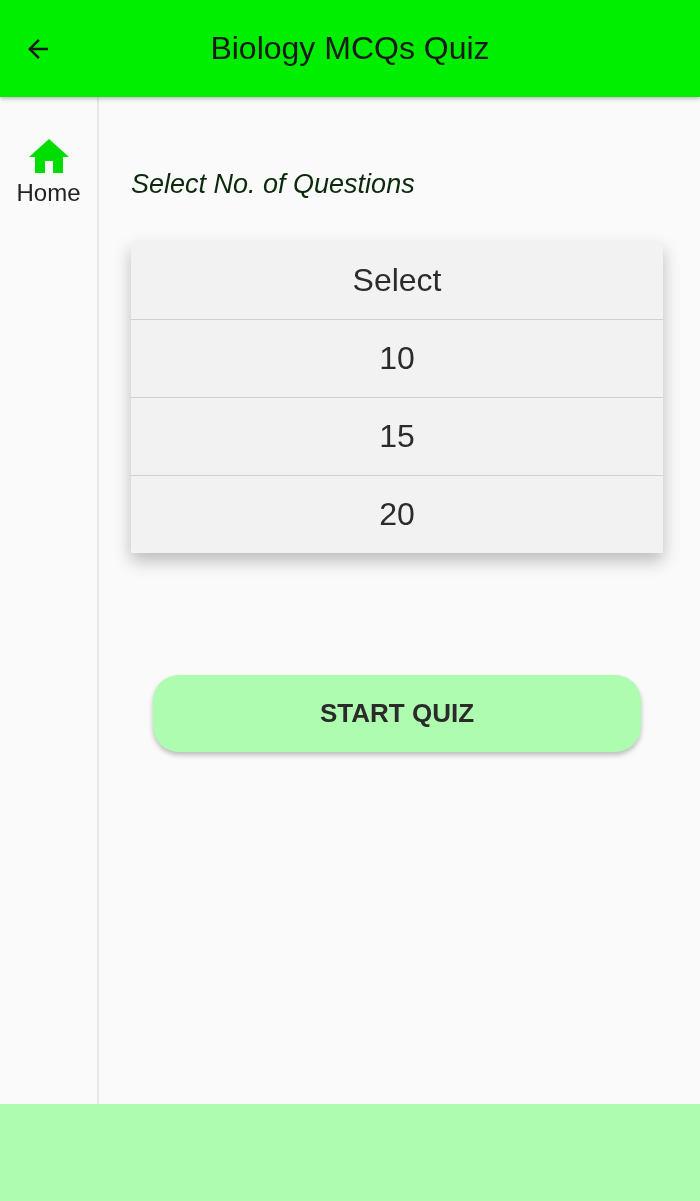  I want to click on option-item: Select, so click(397, 280).